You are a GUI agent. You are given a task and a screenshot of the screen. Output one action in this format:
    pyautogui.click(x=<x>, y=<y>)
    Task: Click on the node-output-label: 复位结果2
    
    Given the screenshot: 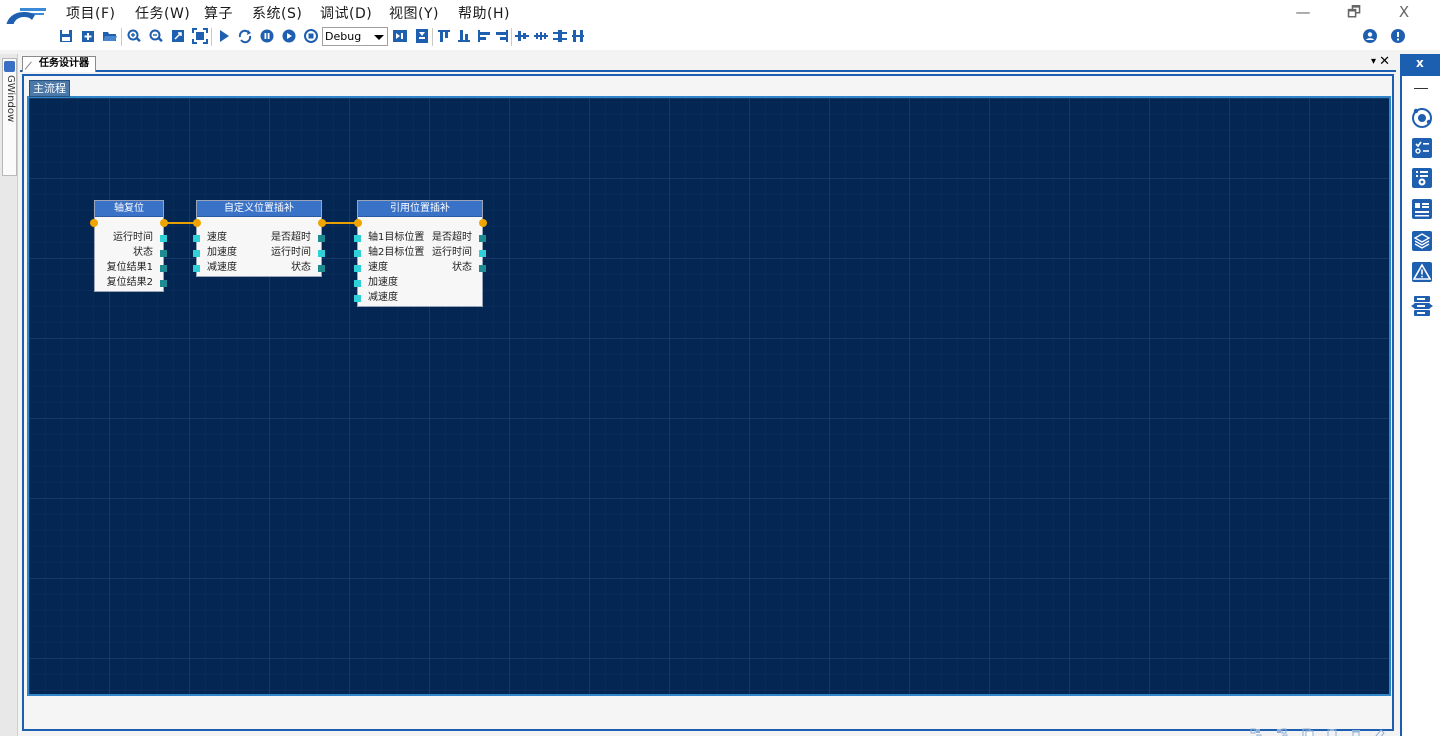 What is the action you would take?
    pyautogui.click(x=129, y=282)
    